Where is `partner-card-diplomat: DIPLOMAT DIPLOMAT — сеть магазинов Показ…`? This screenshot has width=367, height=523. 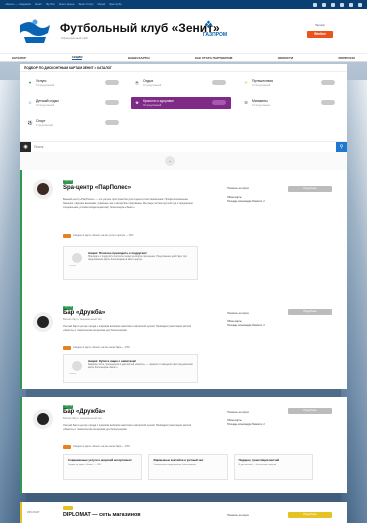 partner-card-diplomat: DIPLOMAT DIPLOMAT — сеть магазинов Показ… is located at coordinates (183, 512).